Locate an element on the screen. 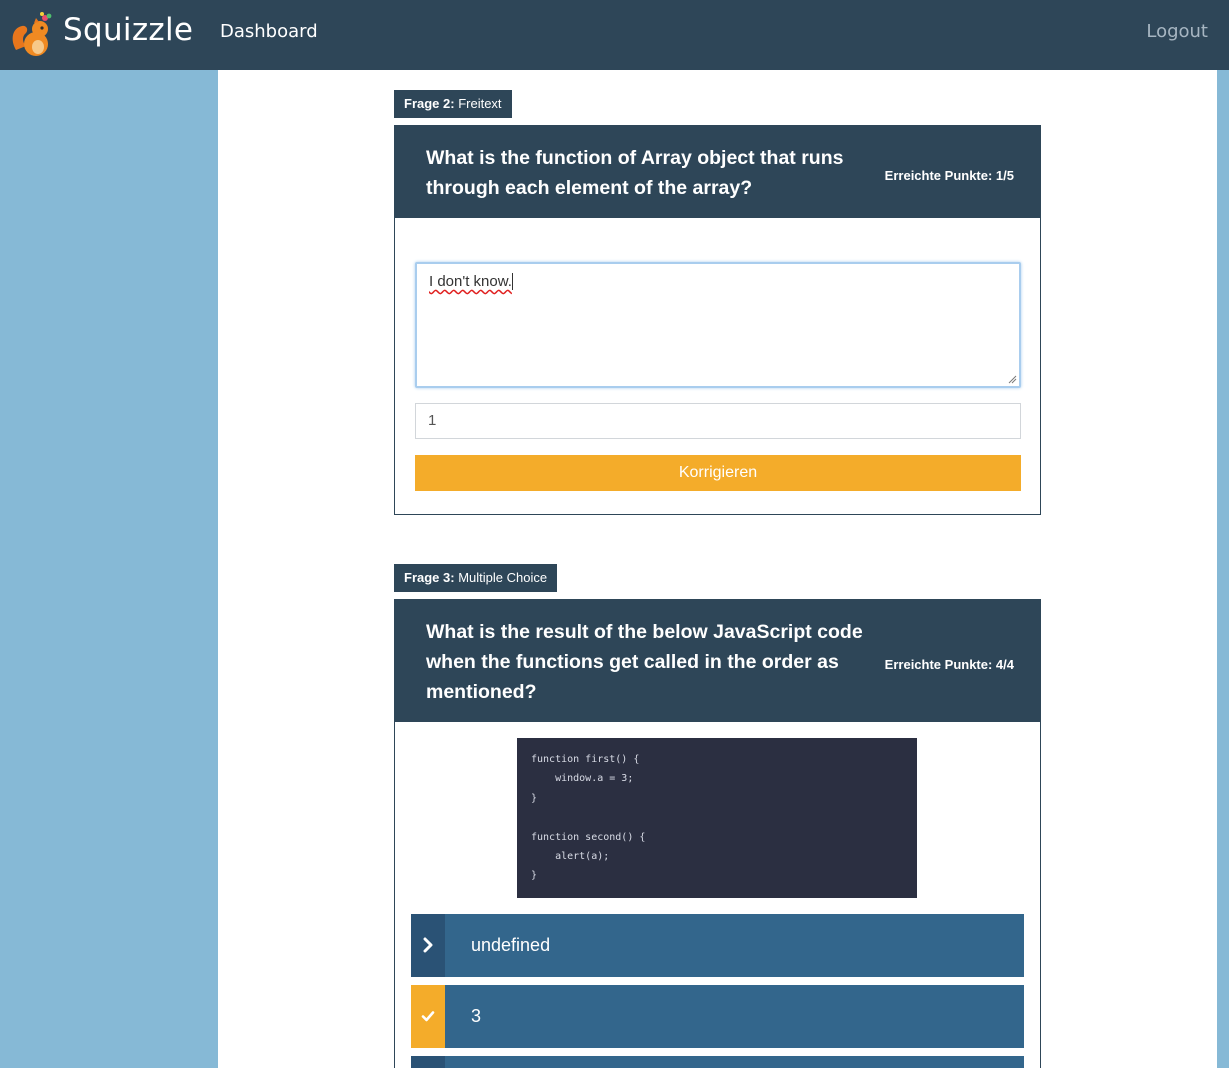 Image resolution: width=1229 pixels, height=1068 pixels. answer-textarea: I don't know.​ is located at coordinates (718, 325).